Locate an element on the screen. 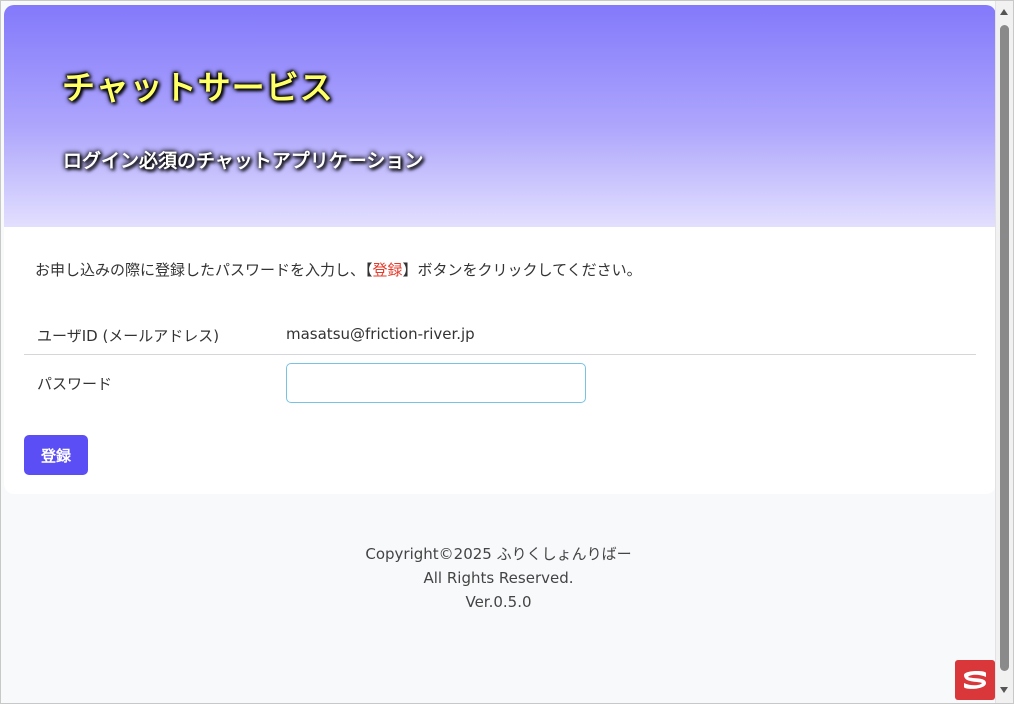 Image resolution: width=1014 pixels, height=704 pixels. scroll-up-arrow-icon is located at coordinates (1004, 12).